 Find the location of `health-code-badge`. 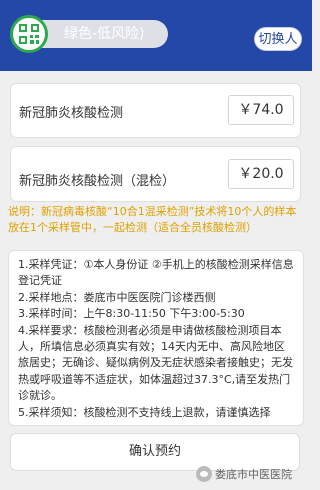

health-code-badge is located at coordinates (29, 34).